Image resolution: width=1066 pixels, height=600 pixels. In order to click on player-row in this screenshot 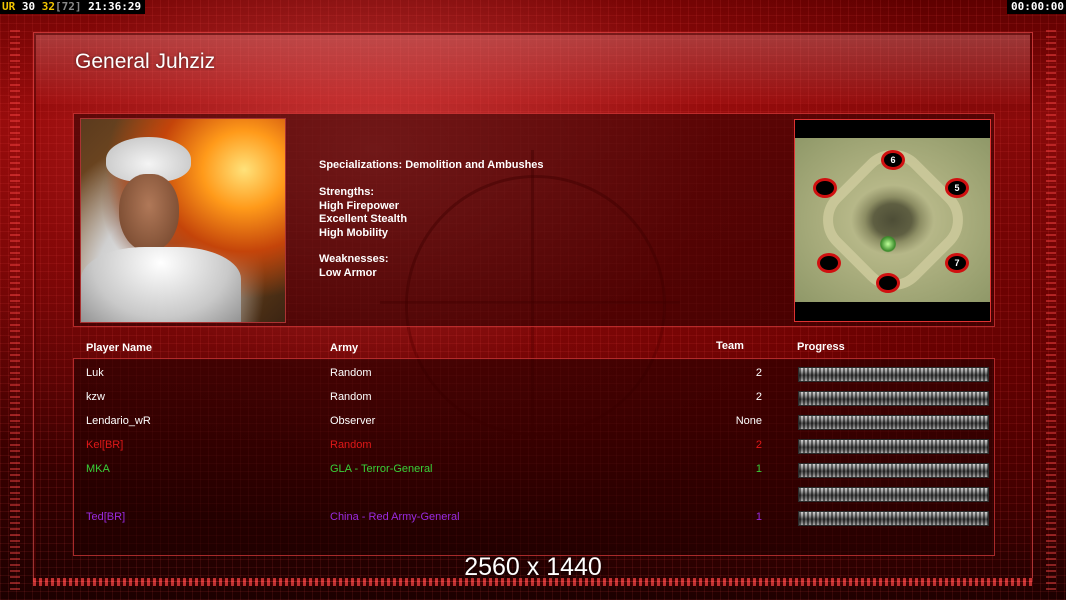, I will do `click(533, 493)`.